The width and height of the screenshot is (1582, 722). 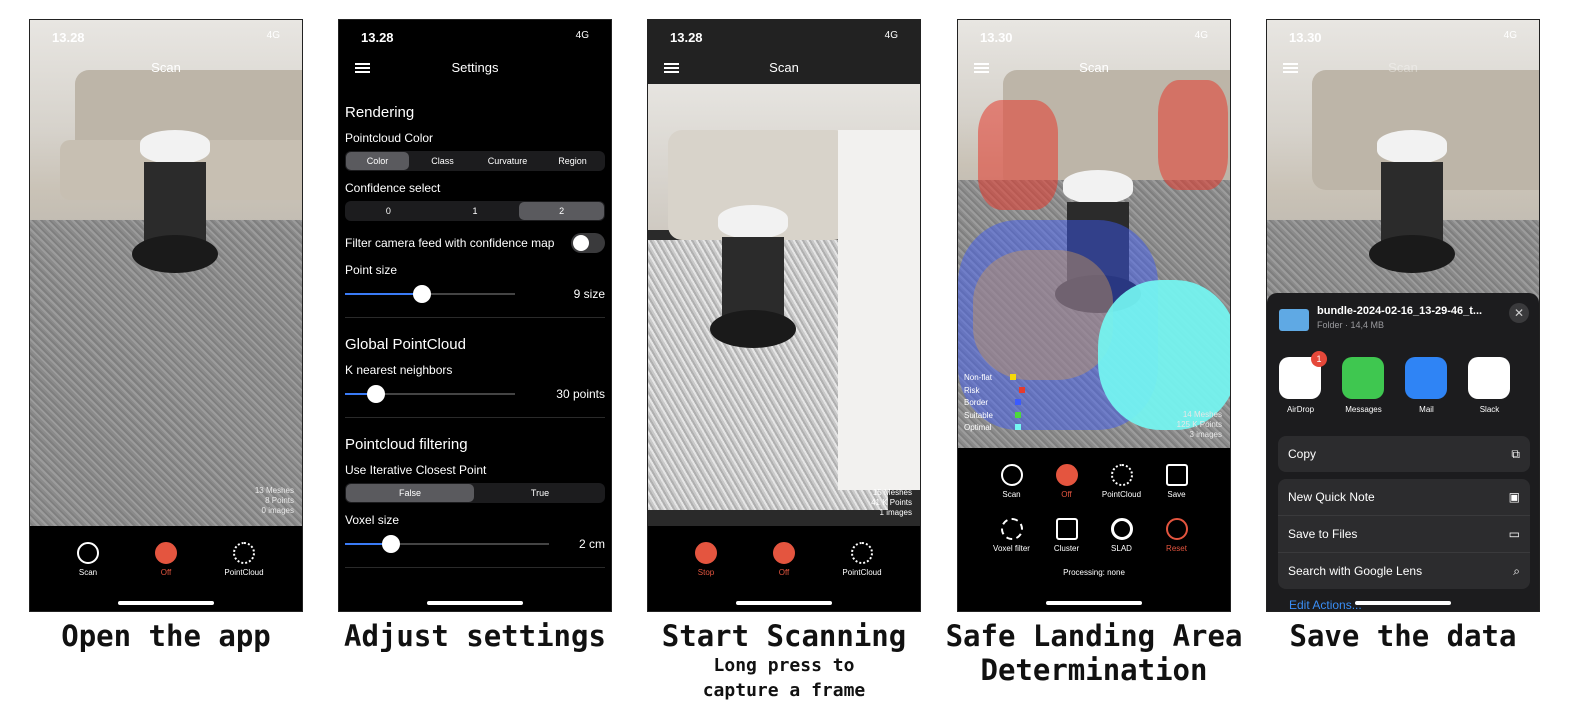 I want to click on action-google-lens: Search with Google Lens ⌕, so click(x=1404, y=571).